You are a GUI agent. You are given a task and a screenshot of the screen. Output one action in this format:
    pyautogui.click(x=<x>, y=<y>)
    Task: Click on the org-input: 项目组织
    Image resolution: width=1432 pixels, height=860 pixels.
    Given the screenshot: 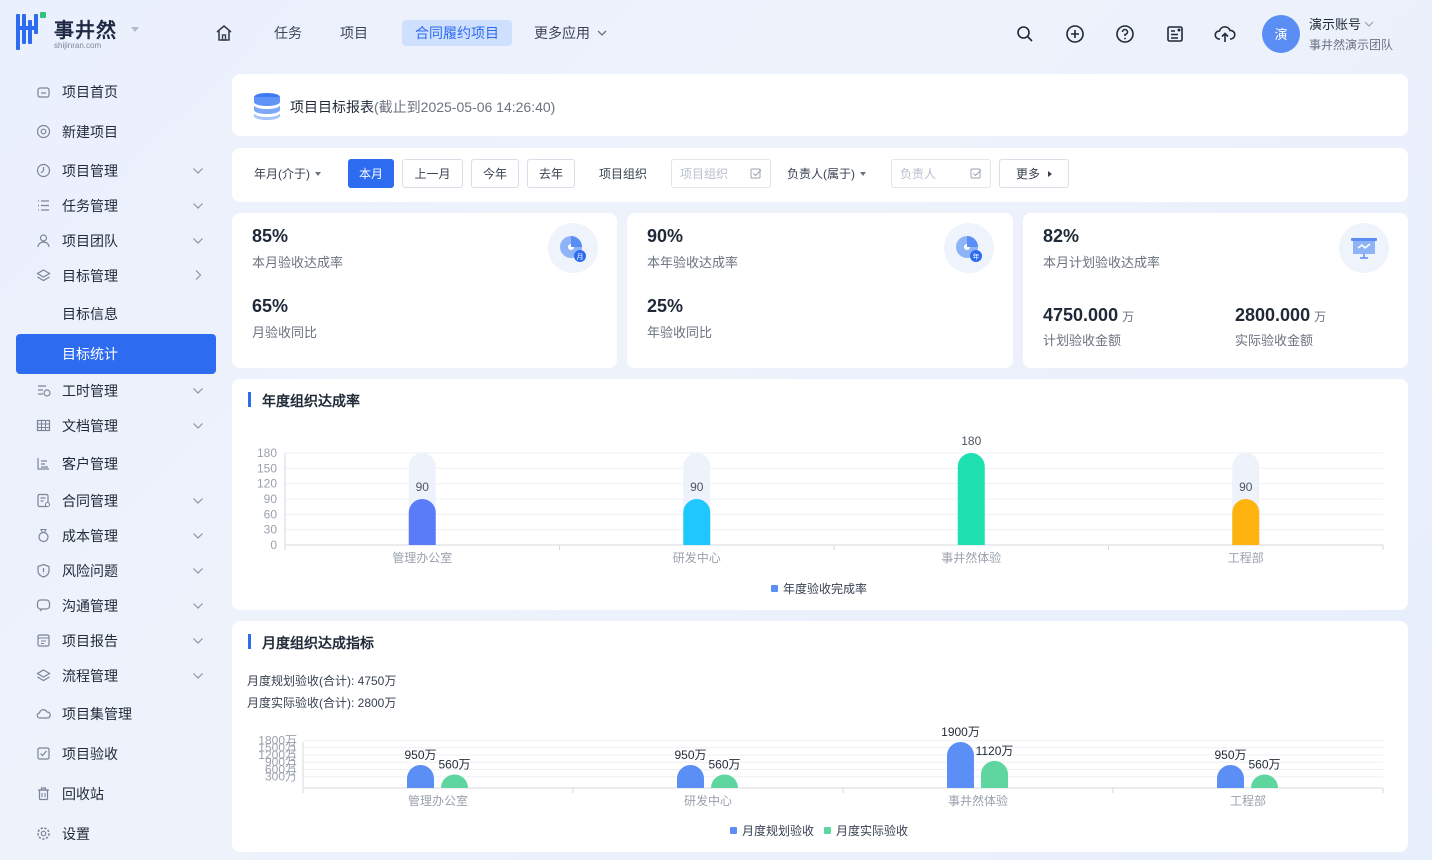 What is the action you would take?
    pyautogui.click(x=721, y=173)
    